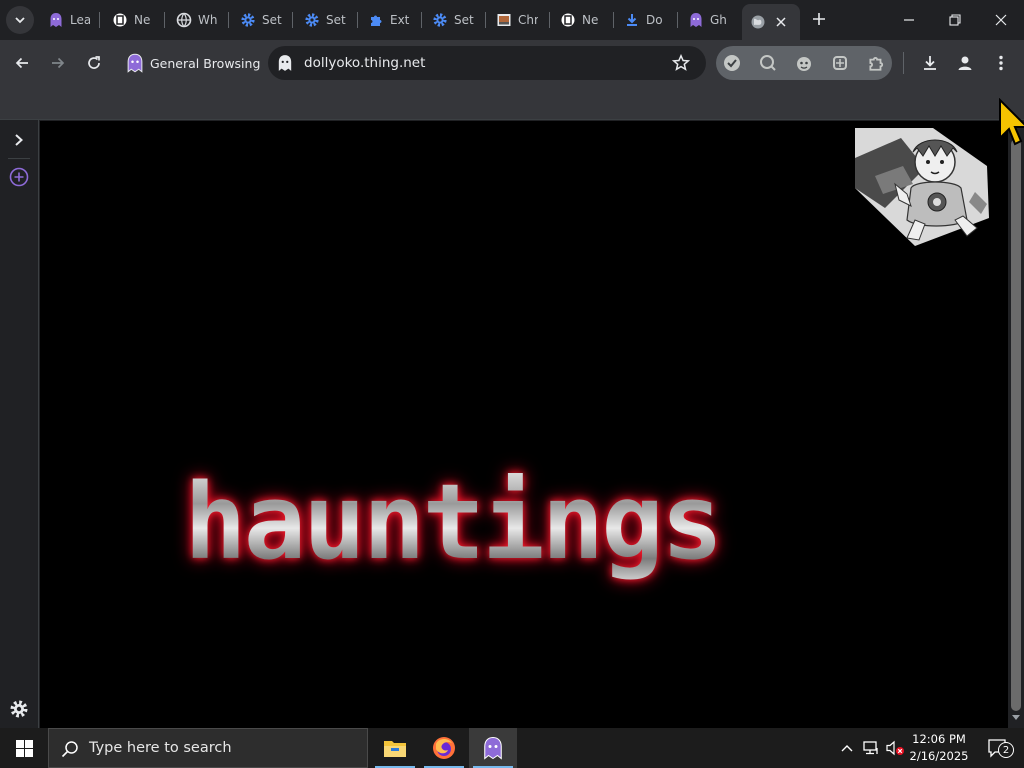 The height and width of the screenshot is (768, 1024). Describe the element at coordinates (19, 158) in the screenshot. I see `sidebar-divider` at that location.